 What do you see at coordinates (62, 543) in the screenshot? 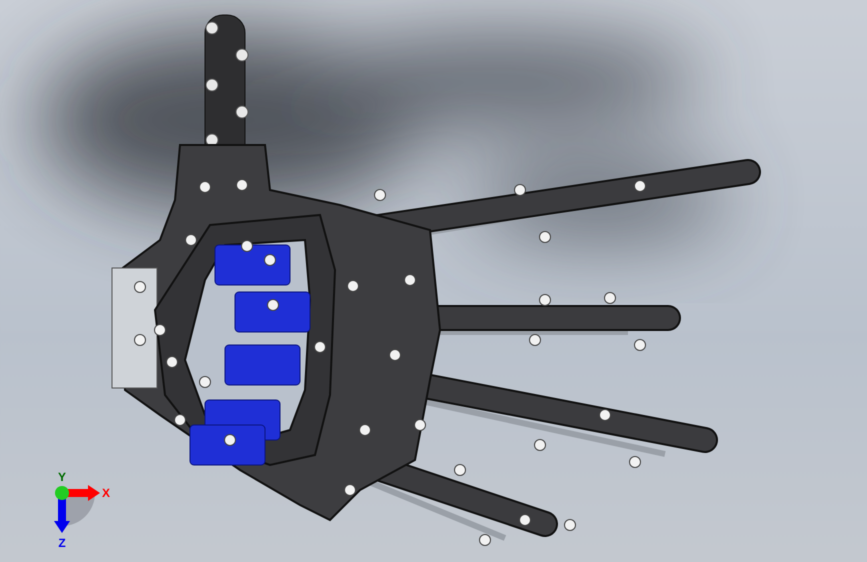
I see `axis-label: Z` at bounding box center [62, 543].